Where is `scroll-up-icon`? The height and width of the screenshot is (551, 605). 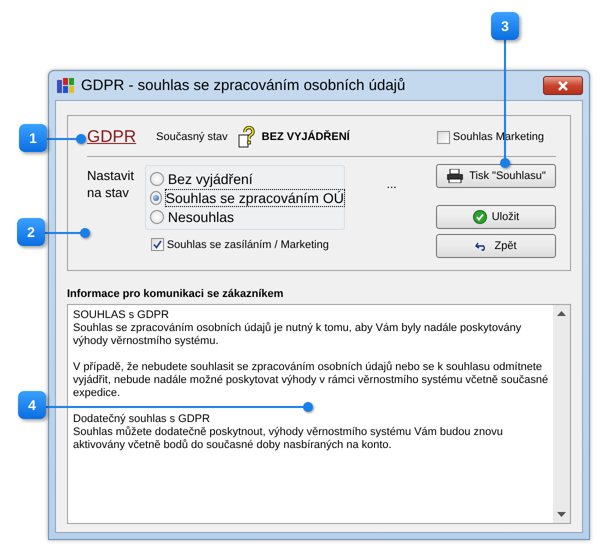
scroll-up-icon is located at coordinates (561, 313).